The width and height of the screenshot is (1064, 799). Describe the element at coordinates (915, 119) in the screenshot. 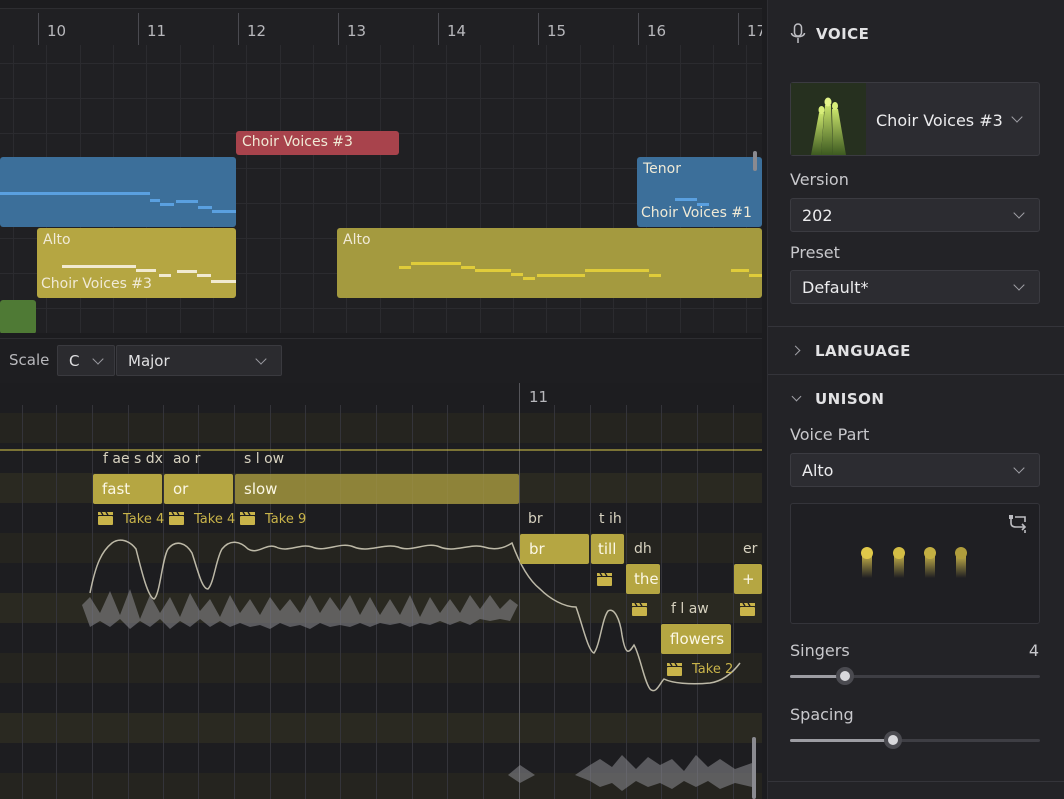

I see `voice-selector: Choir Voices #3` at that location.